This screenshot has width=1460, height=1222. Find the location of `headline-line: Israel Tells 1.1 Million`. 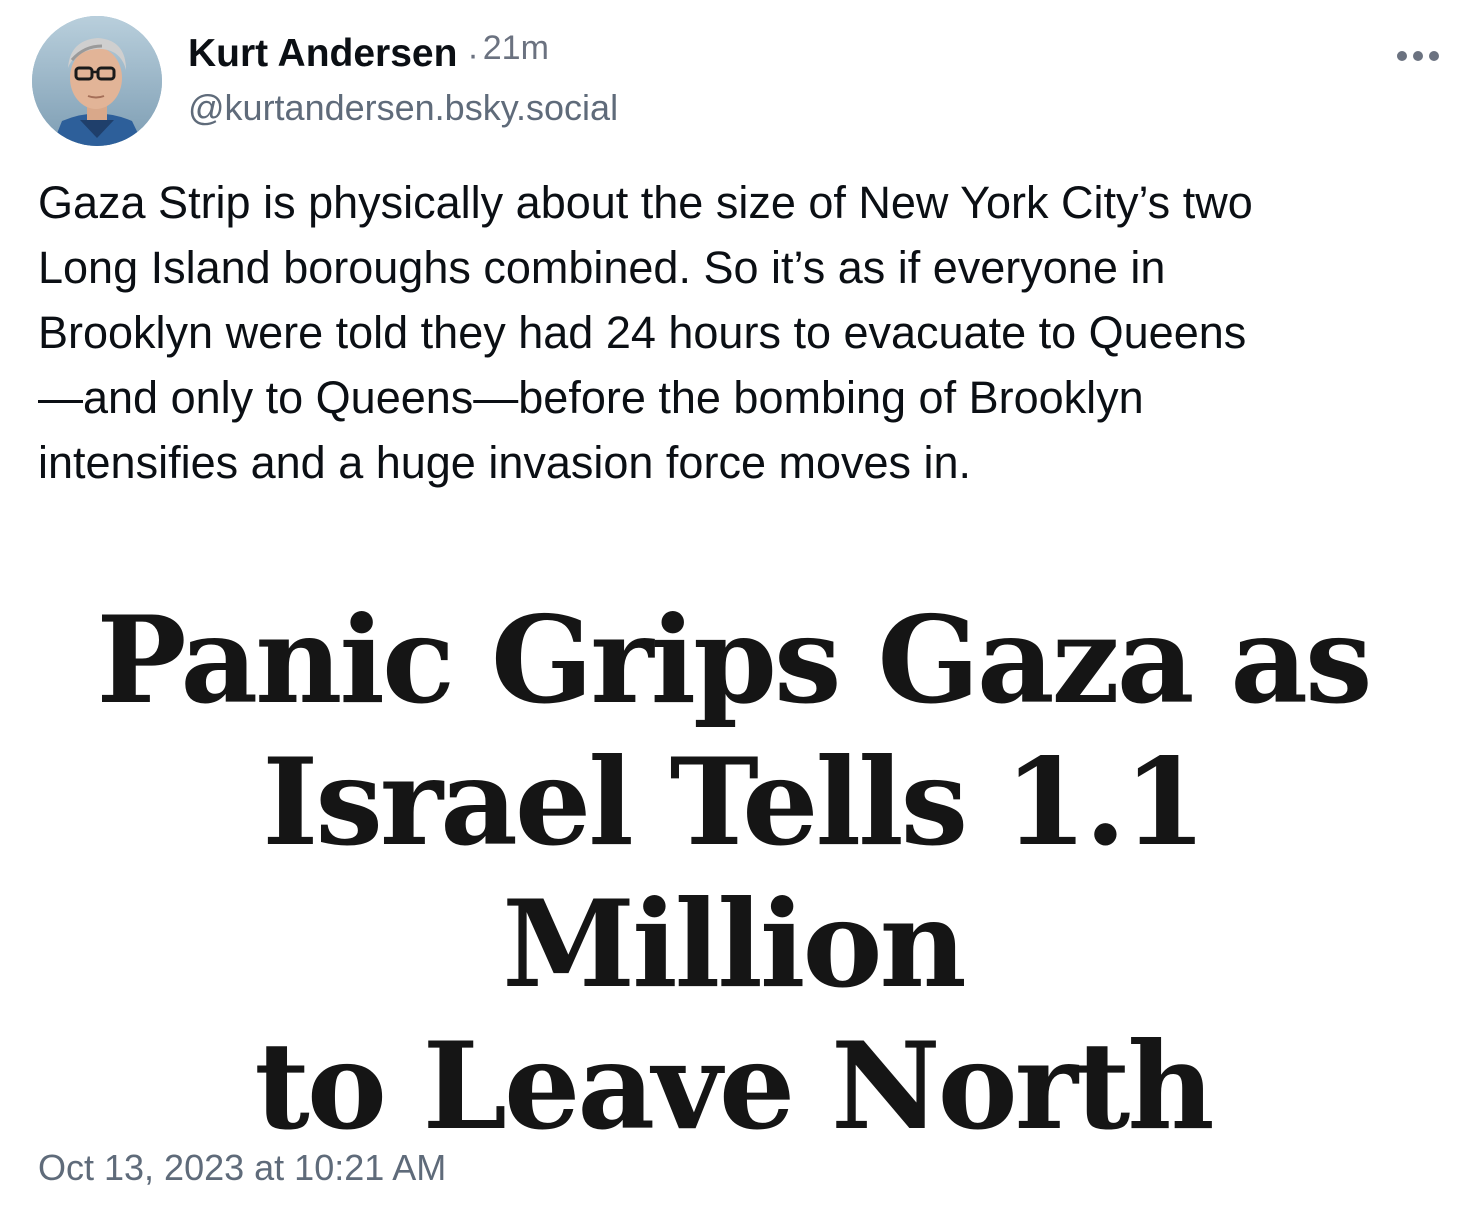

headline-line: Israel Tells 1.1 Million is located at coordinates (734, 873).